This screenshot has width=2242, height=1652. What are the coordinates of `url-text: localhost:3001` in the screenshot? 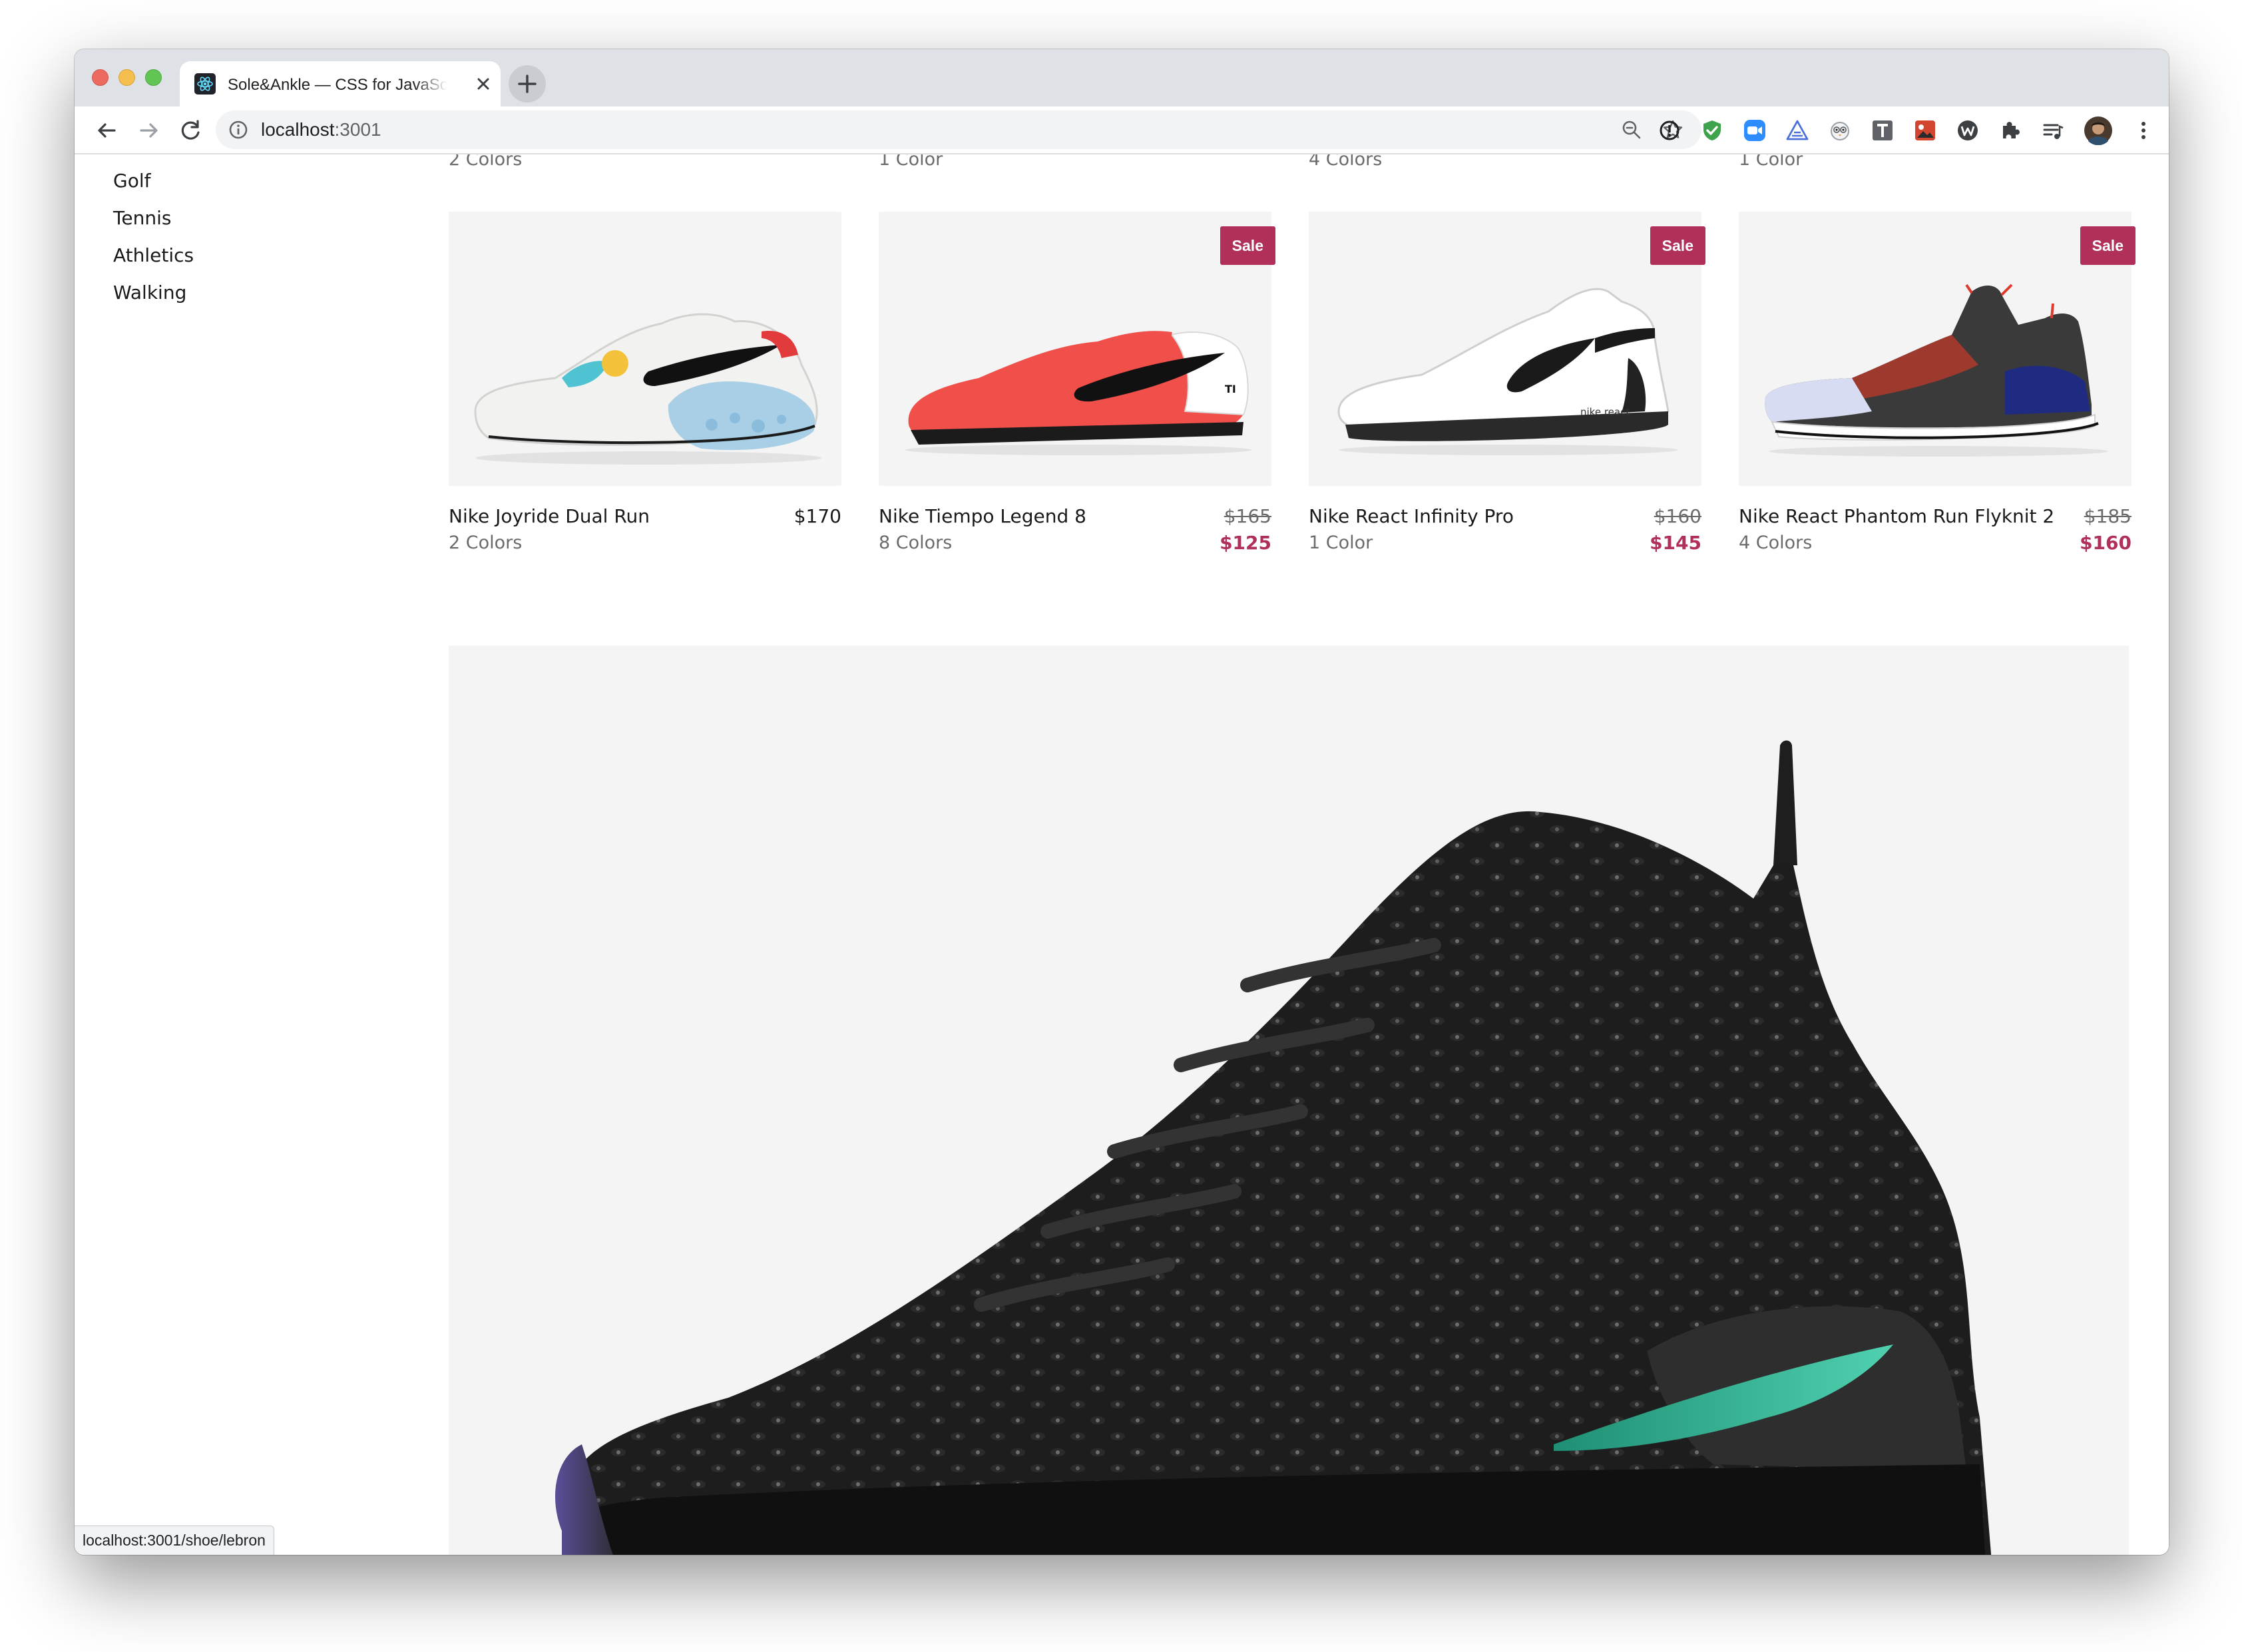 It's located at (321, 129).